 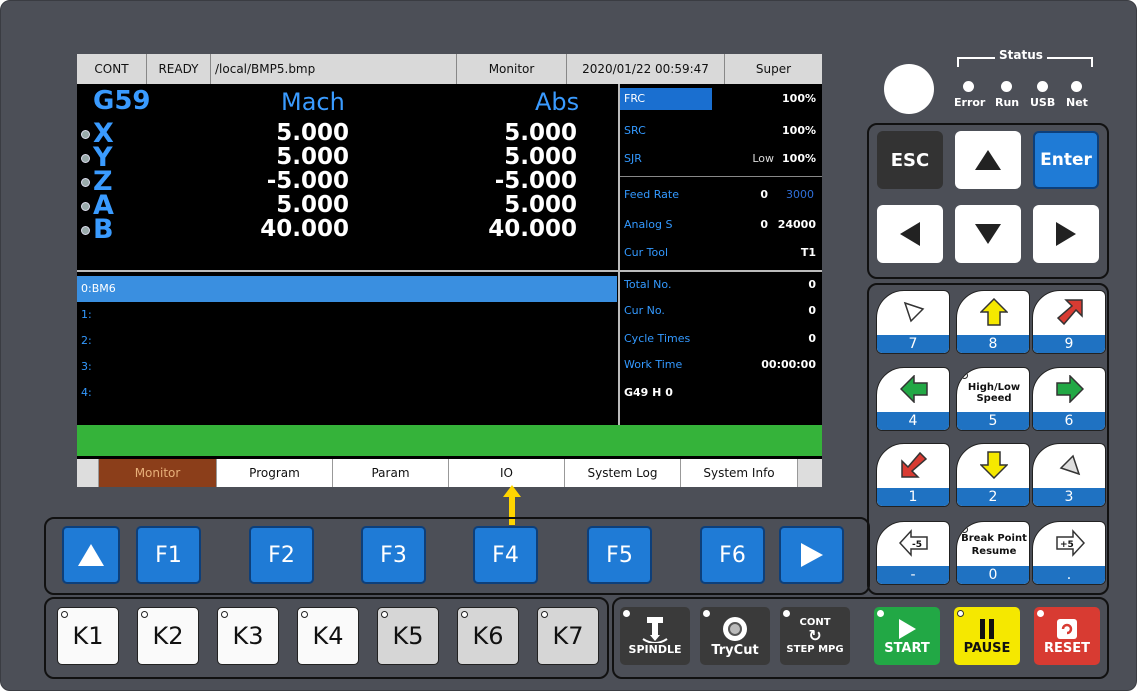 What do you see at coordinates (993, 322) in the screenshot?
I see `jog-key-8-y-plus: 8` at bounding box center [993, 322].